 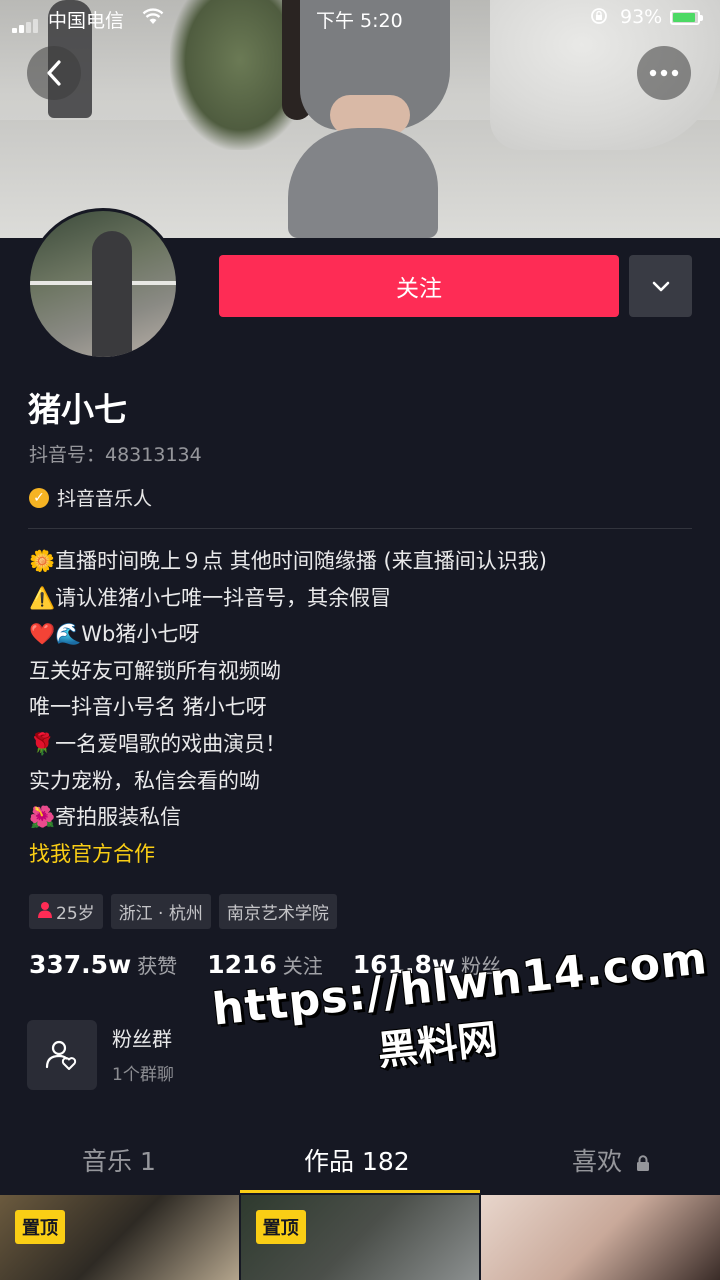 I want to click on more-button, so click(x=664, y=73).